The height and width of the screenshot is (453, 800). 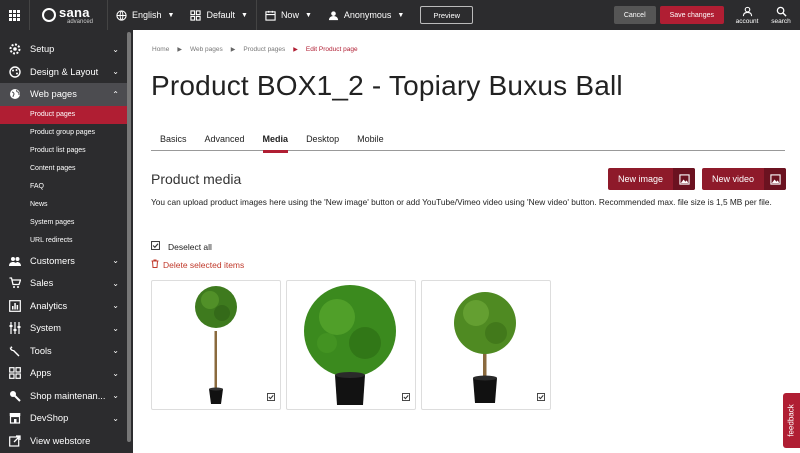 What do you see at coordinates (322, 142) in the screenshot?
I see `tab-desktop: Desktop` at bounding box center [322, 142].